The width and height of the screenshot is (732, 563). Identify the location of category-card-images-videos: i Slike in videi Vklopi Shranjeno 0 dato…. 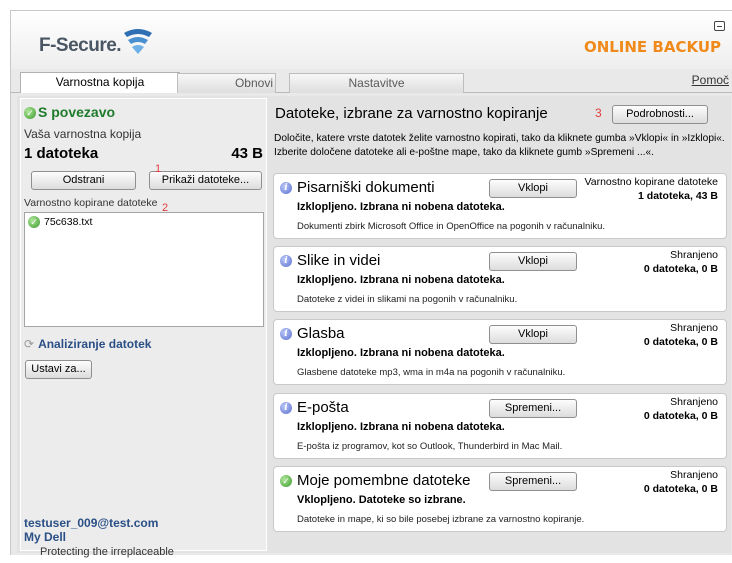
(500, 279).